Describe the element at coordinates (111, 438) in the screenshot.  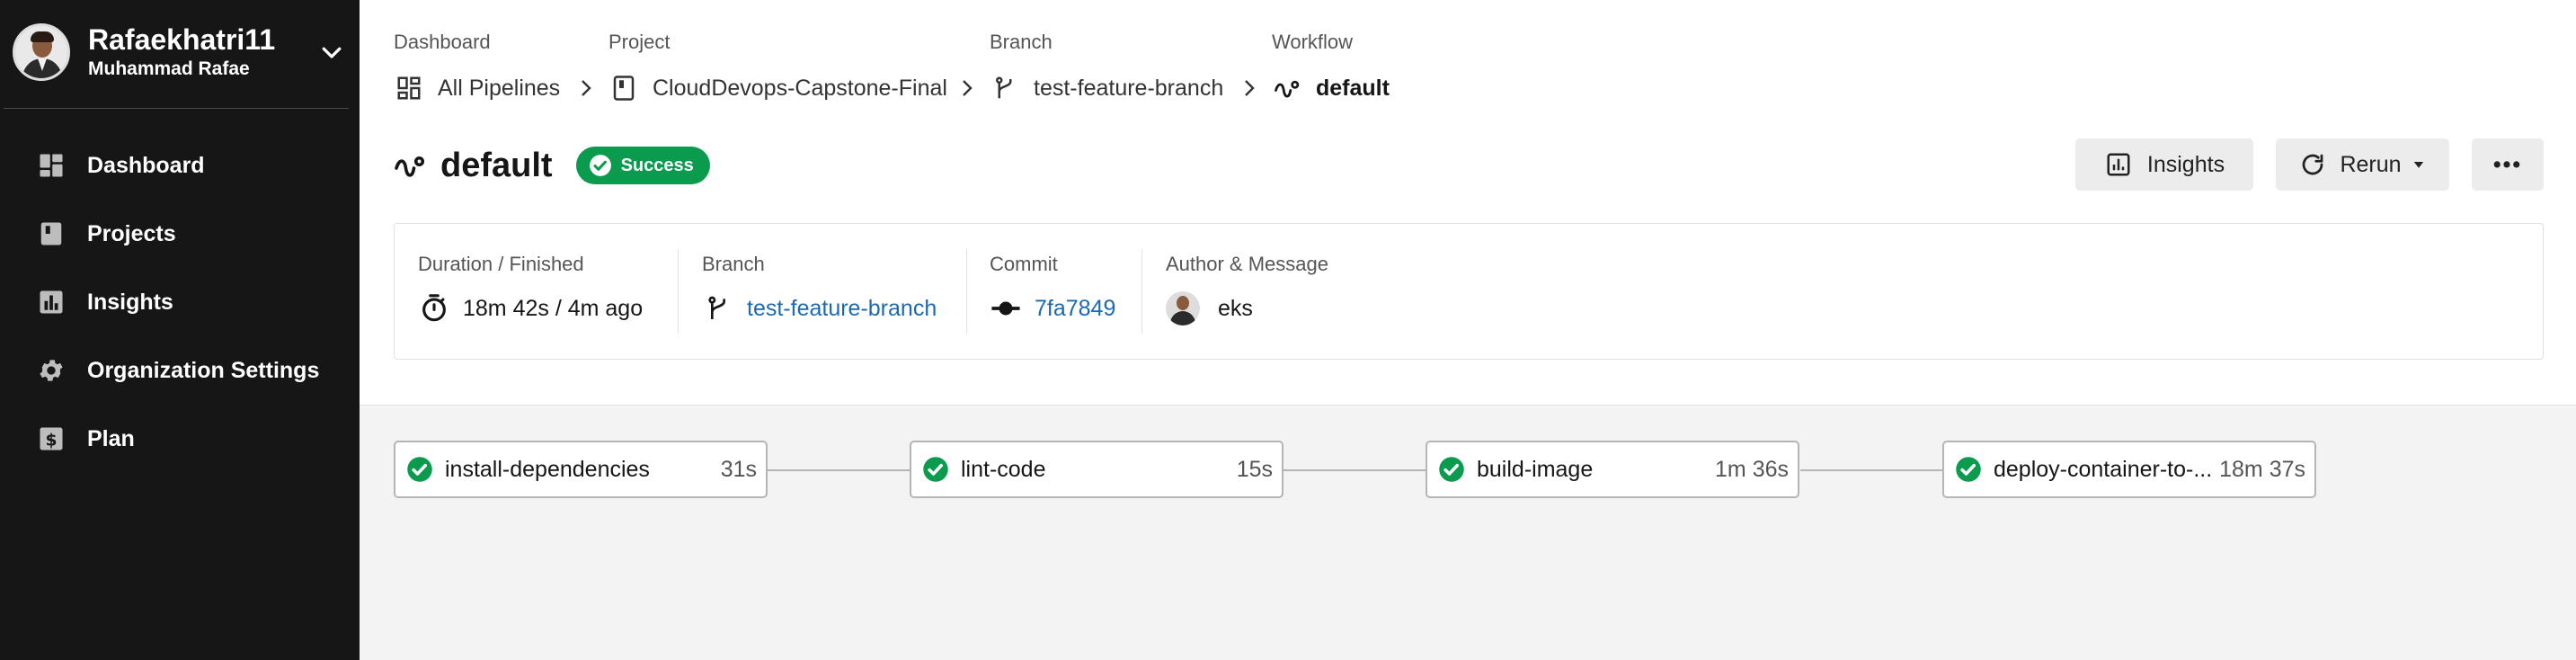
I see `sidebar-item-label: Plan` at that location.